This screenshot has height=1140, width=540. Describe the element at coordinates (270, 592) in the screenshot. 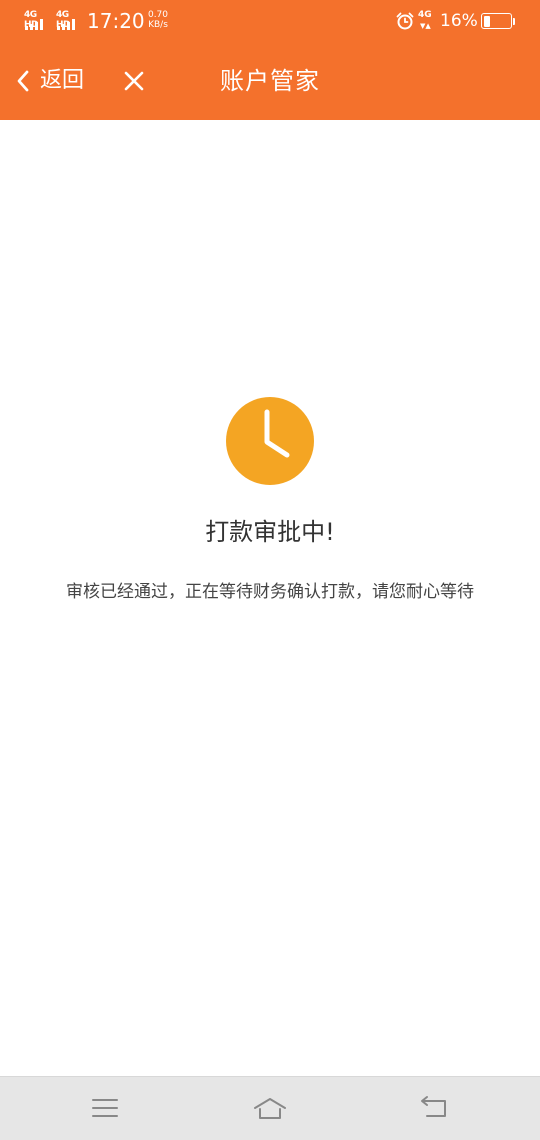

I see `status-message: 审核已经通过，正在等待财务确认打款，请您耐心等待` at that location.